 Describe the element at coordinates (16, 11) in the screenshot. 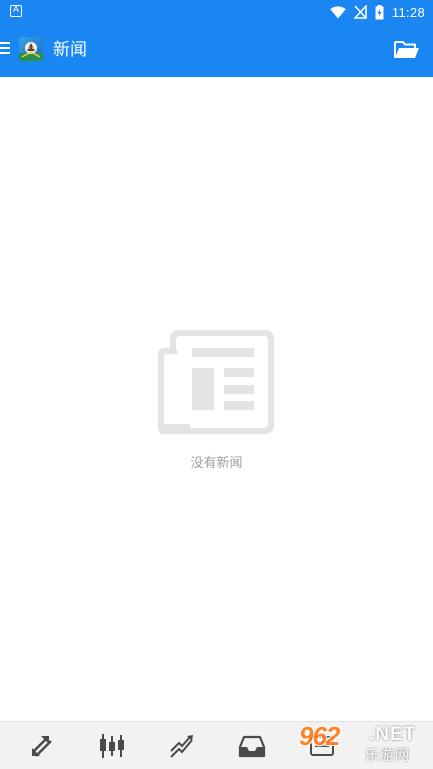

I see `notification-a-icon: A` at that location.